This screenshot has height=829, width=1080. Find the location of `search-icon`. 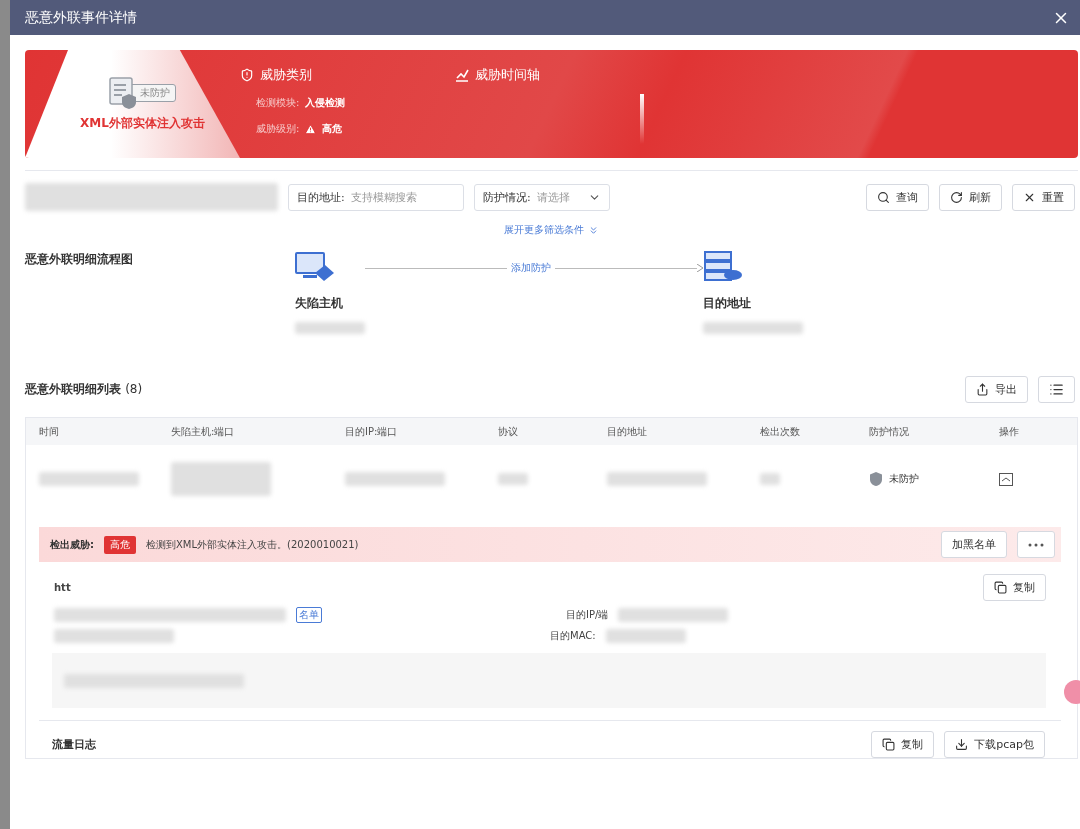

search-icon is located at coordinates (883, 197).